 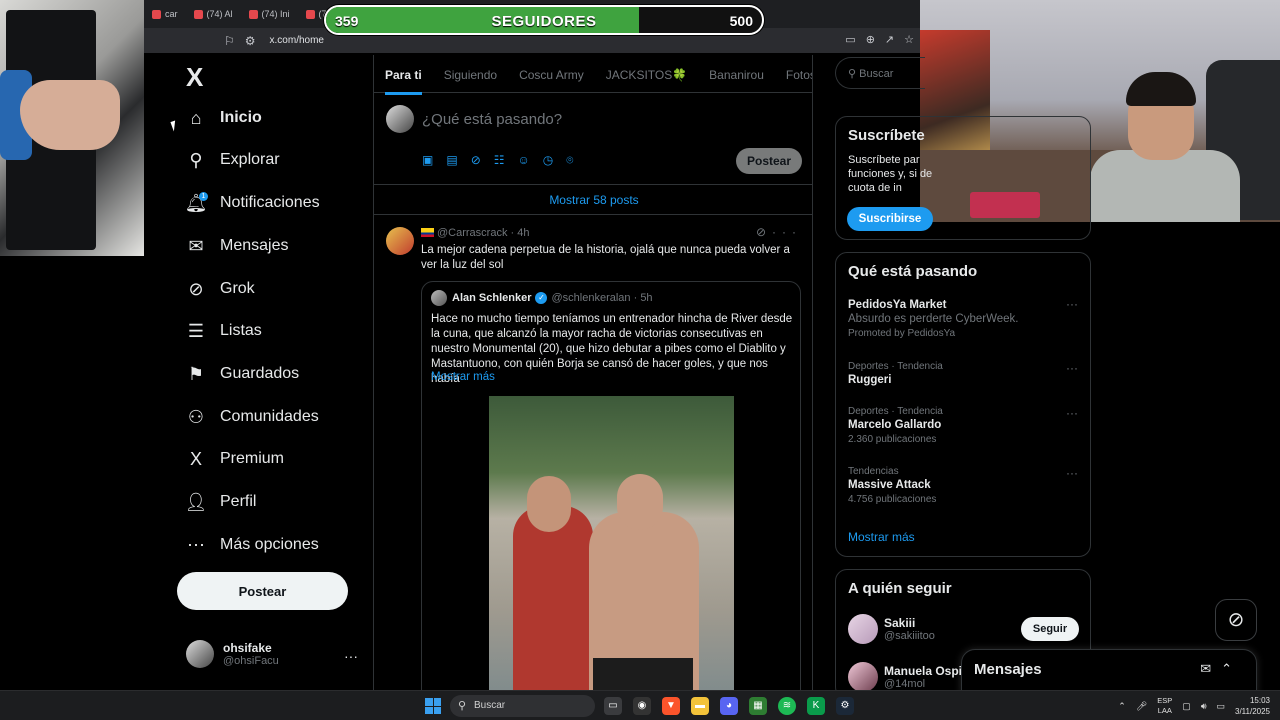 I want to click on follow-suggestion: Manuela Ospin @14mol, so click(x=908, y=677).